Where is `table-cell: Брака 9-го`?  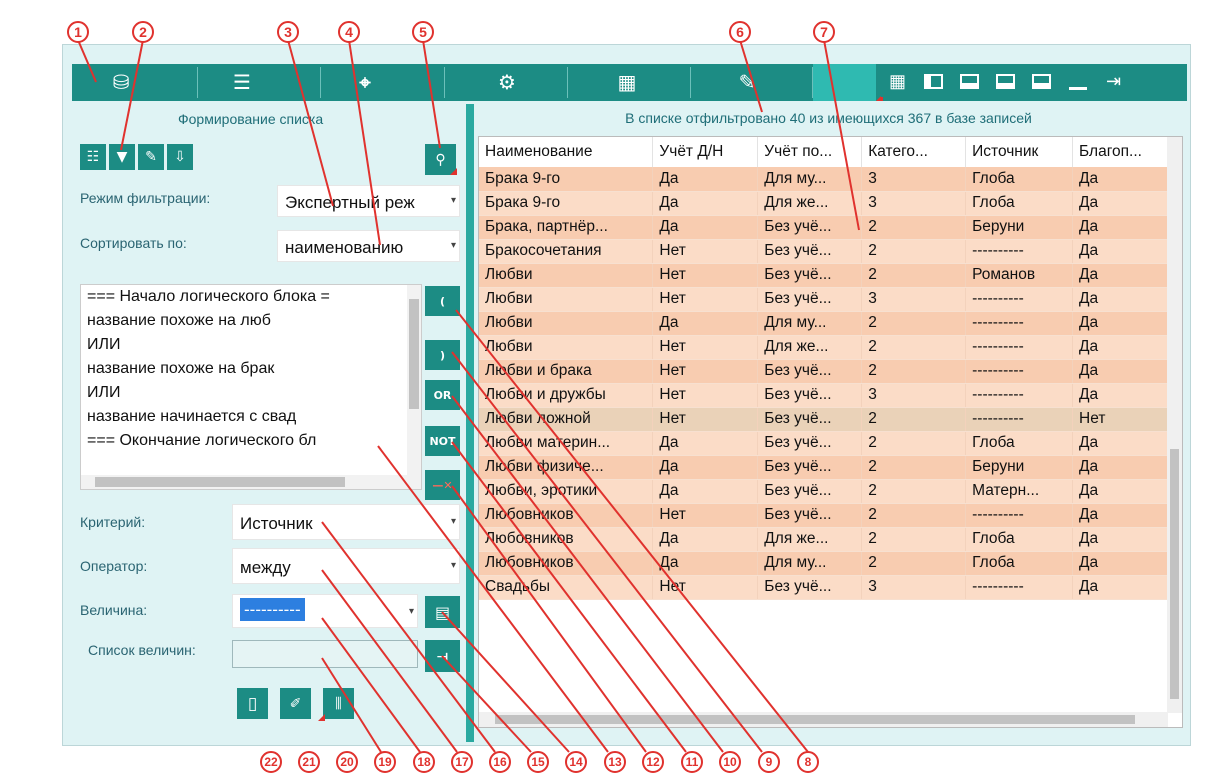 table-cell: Брака 9-го is located at coordinates (566, 203).